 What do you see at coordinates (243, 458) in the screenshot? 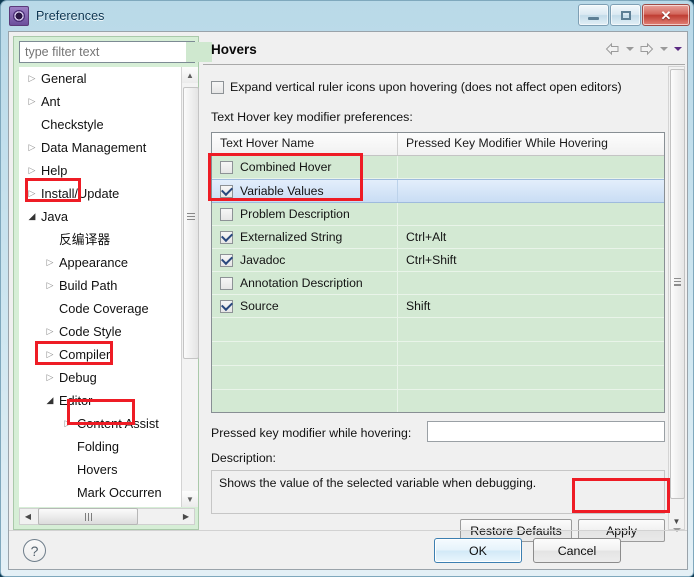
I see `description-label: Description:` at bounding box center [243, 458].